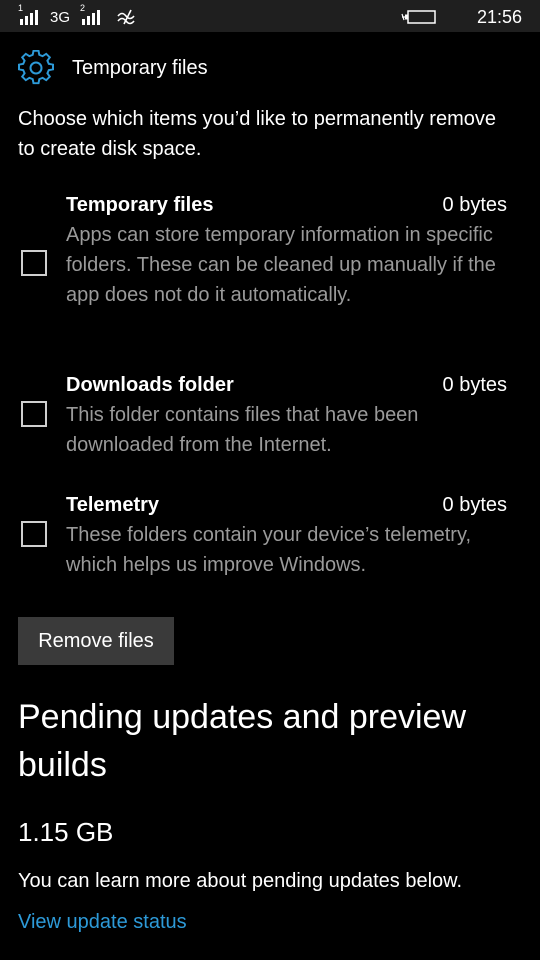 The width and height of the screenshot is (540, 960). Describe the element at coordinates (113, 505) in the screenshot. I see `item-title: Telemetry` at that location.